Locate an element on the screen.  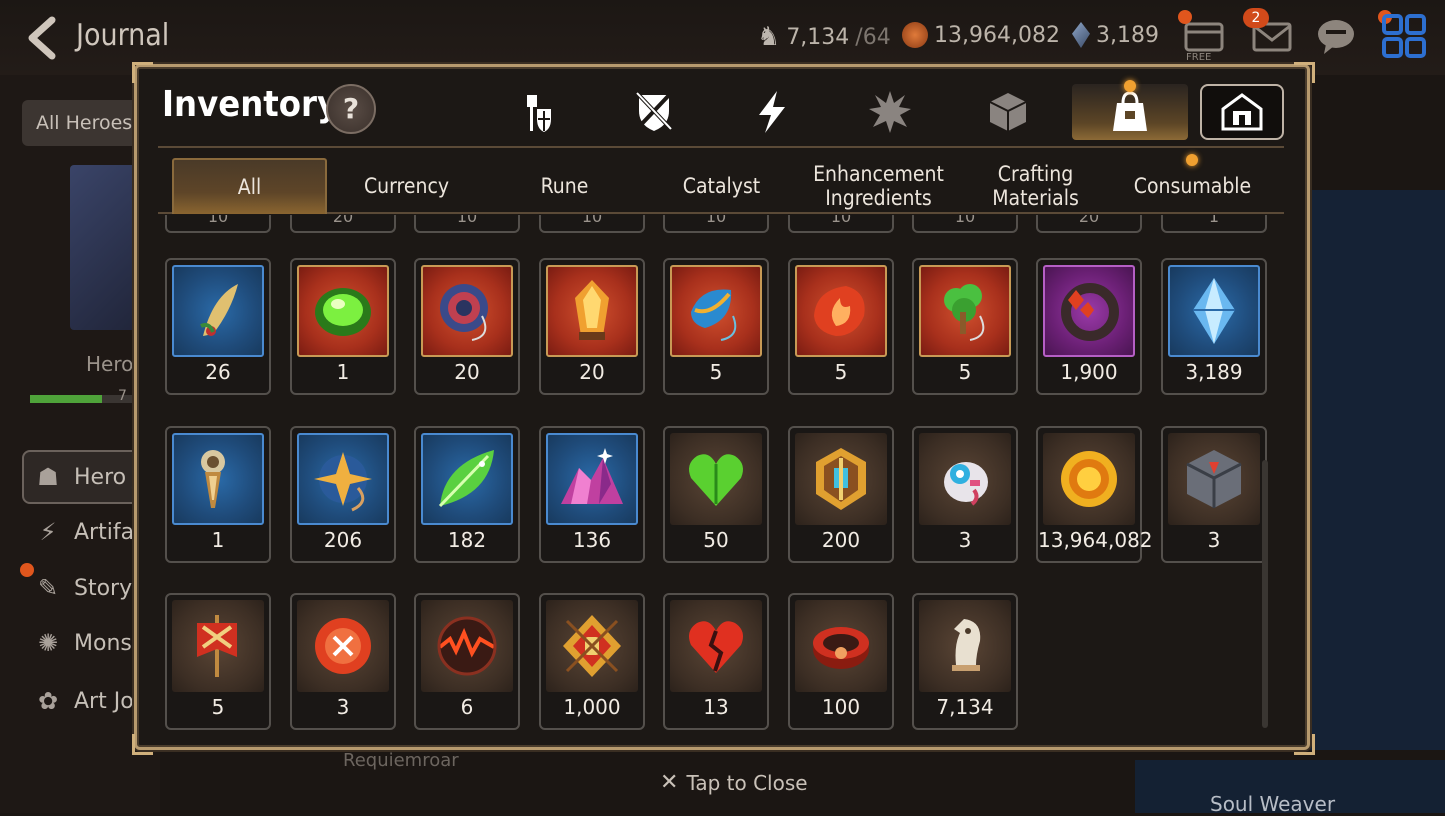
resource-value: 13,964,082 is located at coordinates (997, 35).